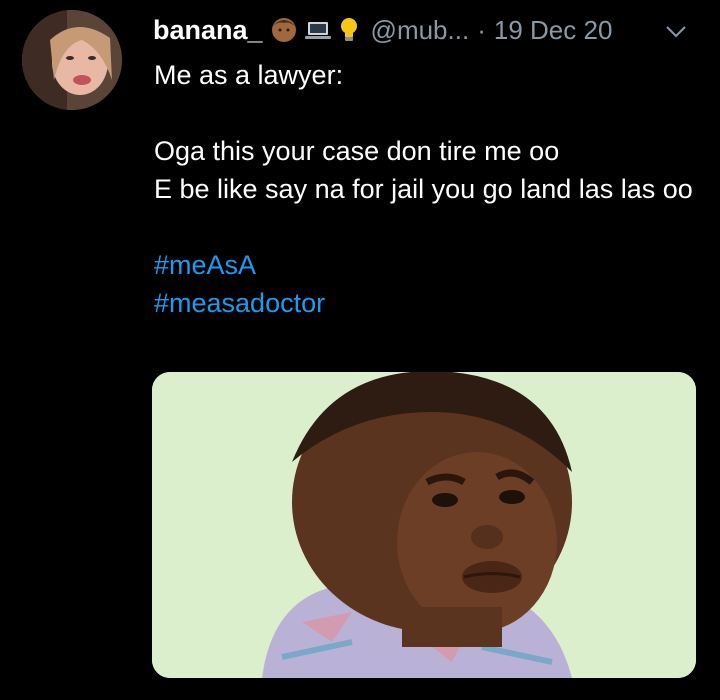 Image resolution: width=720 pixels, height=700 pixels. I want to click on laptop-emoji-icon, so click(317, 30).